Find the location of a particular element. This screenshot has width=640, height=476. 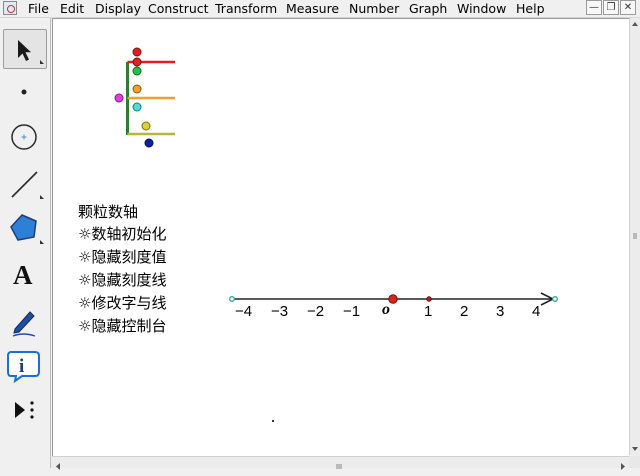

modify-text-and-line-button: ☼修改字与线 is located at coordinates (122, 302).